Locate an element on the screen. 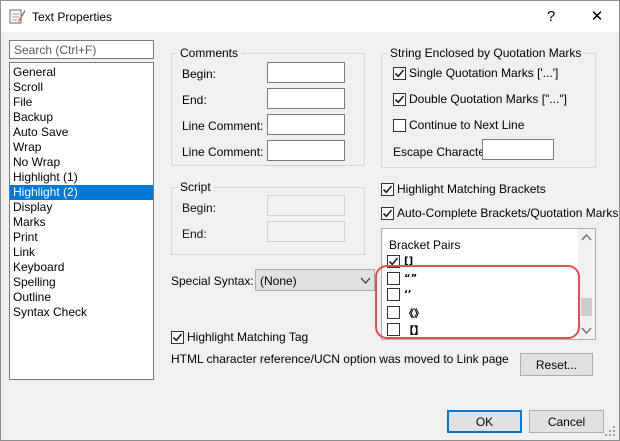 The image size is (620, 441). nav-item: Scroll is located at coordinates (81, 87).